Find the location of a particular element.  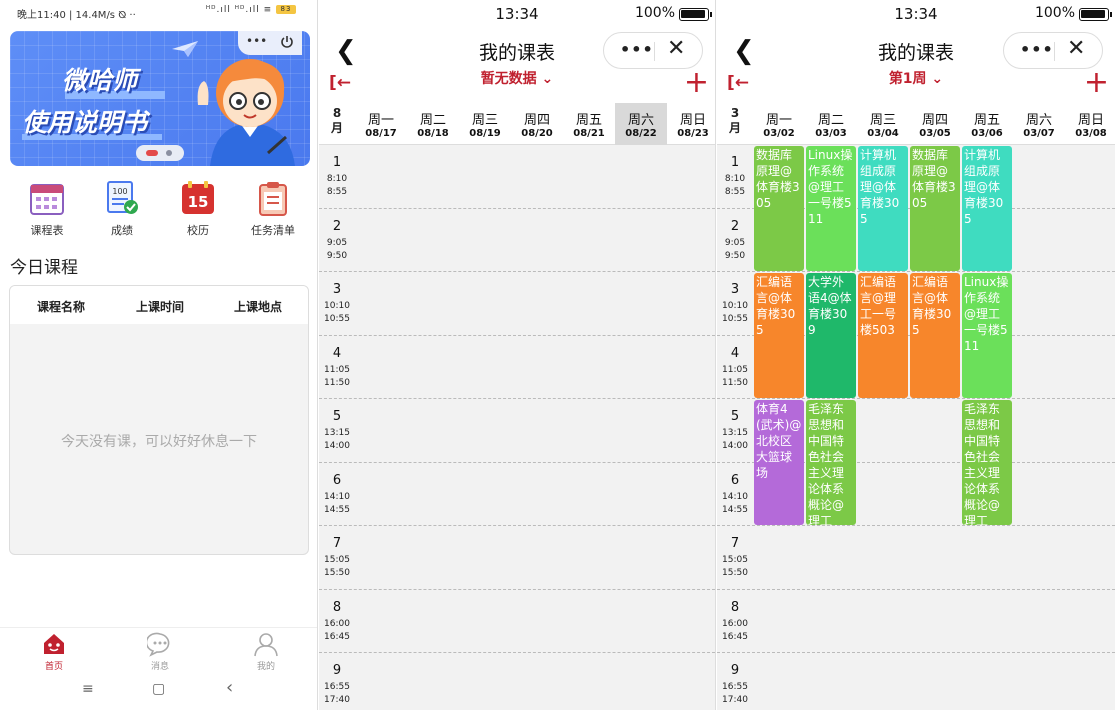

mini-program-capsule: ••• ✕ is located at coordinates (1053, 50).